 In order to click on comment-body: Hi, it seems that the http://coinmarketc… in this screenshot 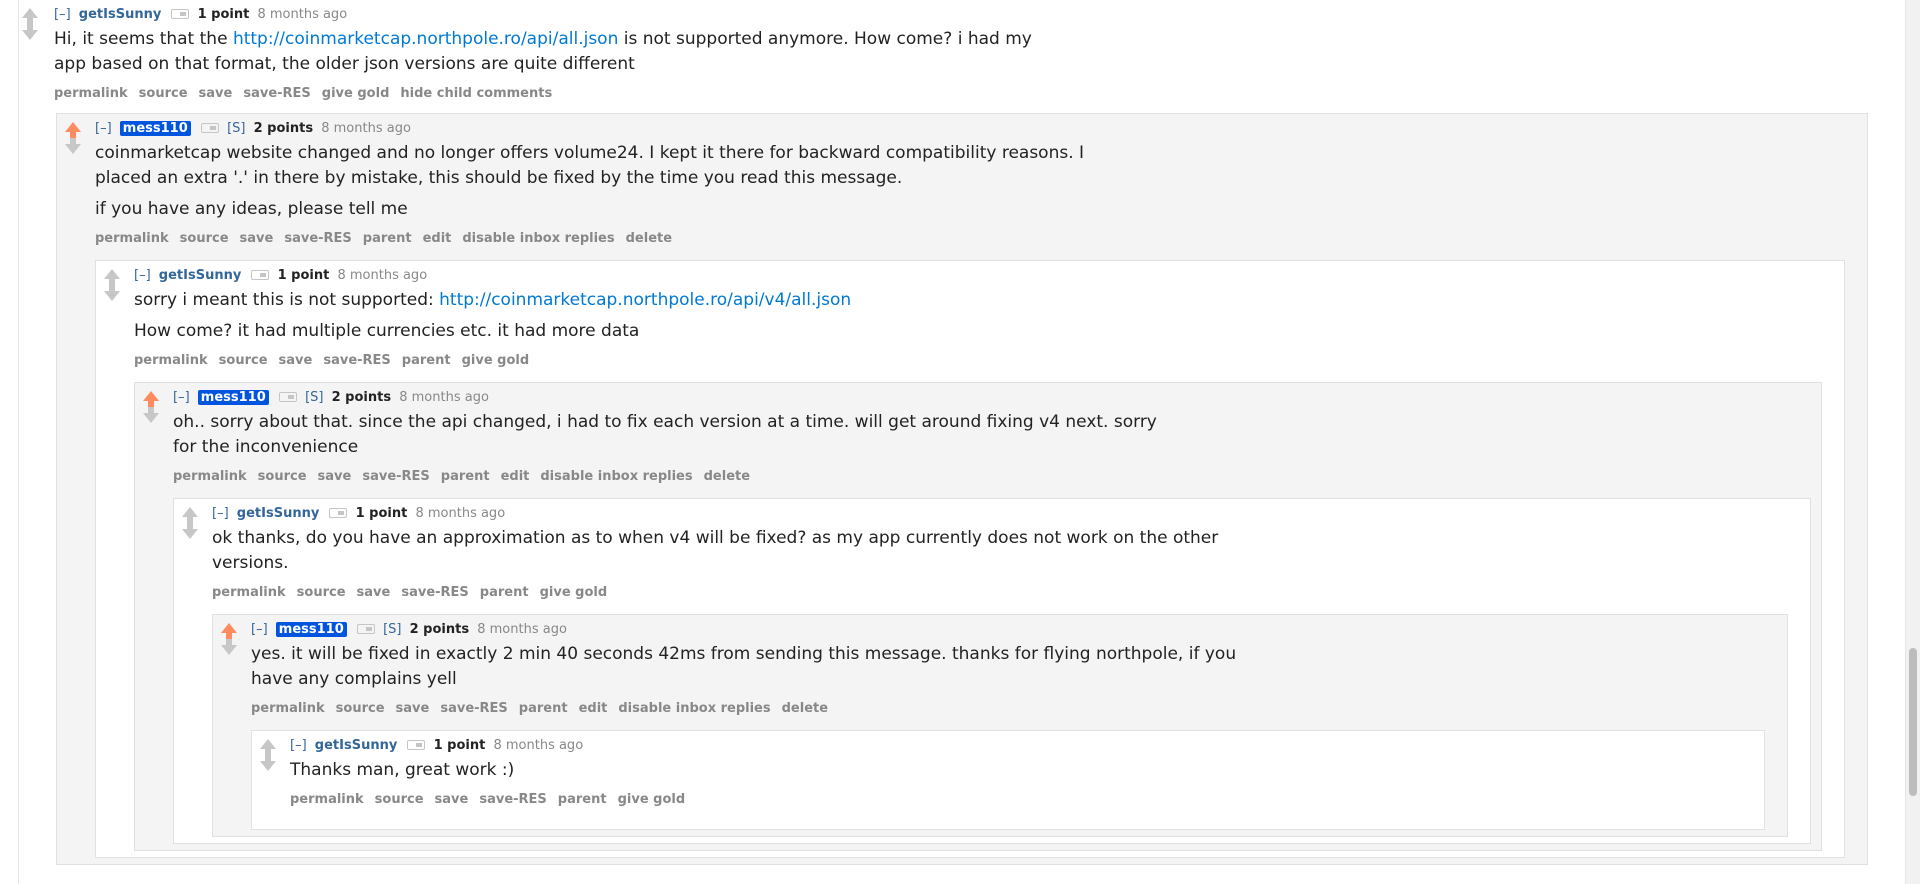, I will do `click(966, 52)`.